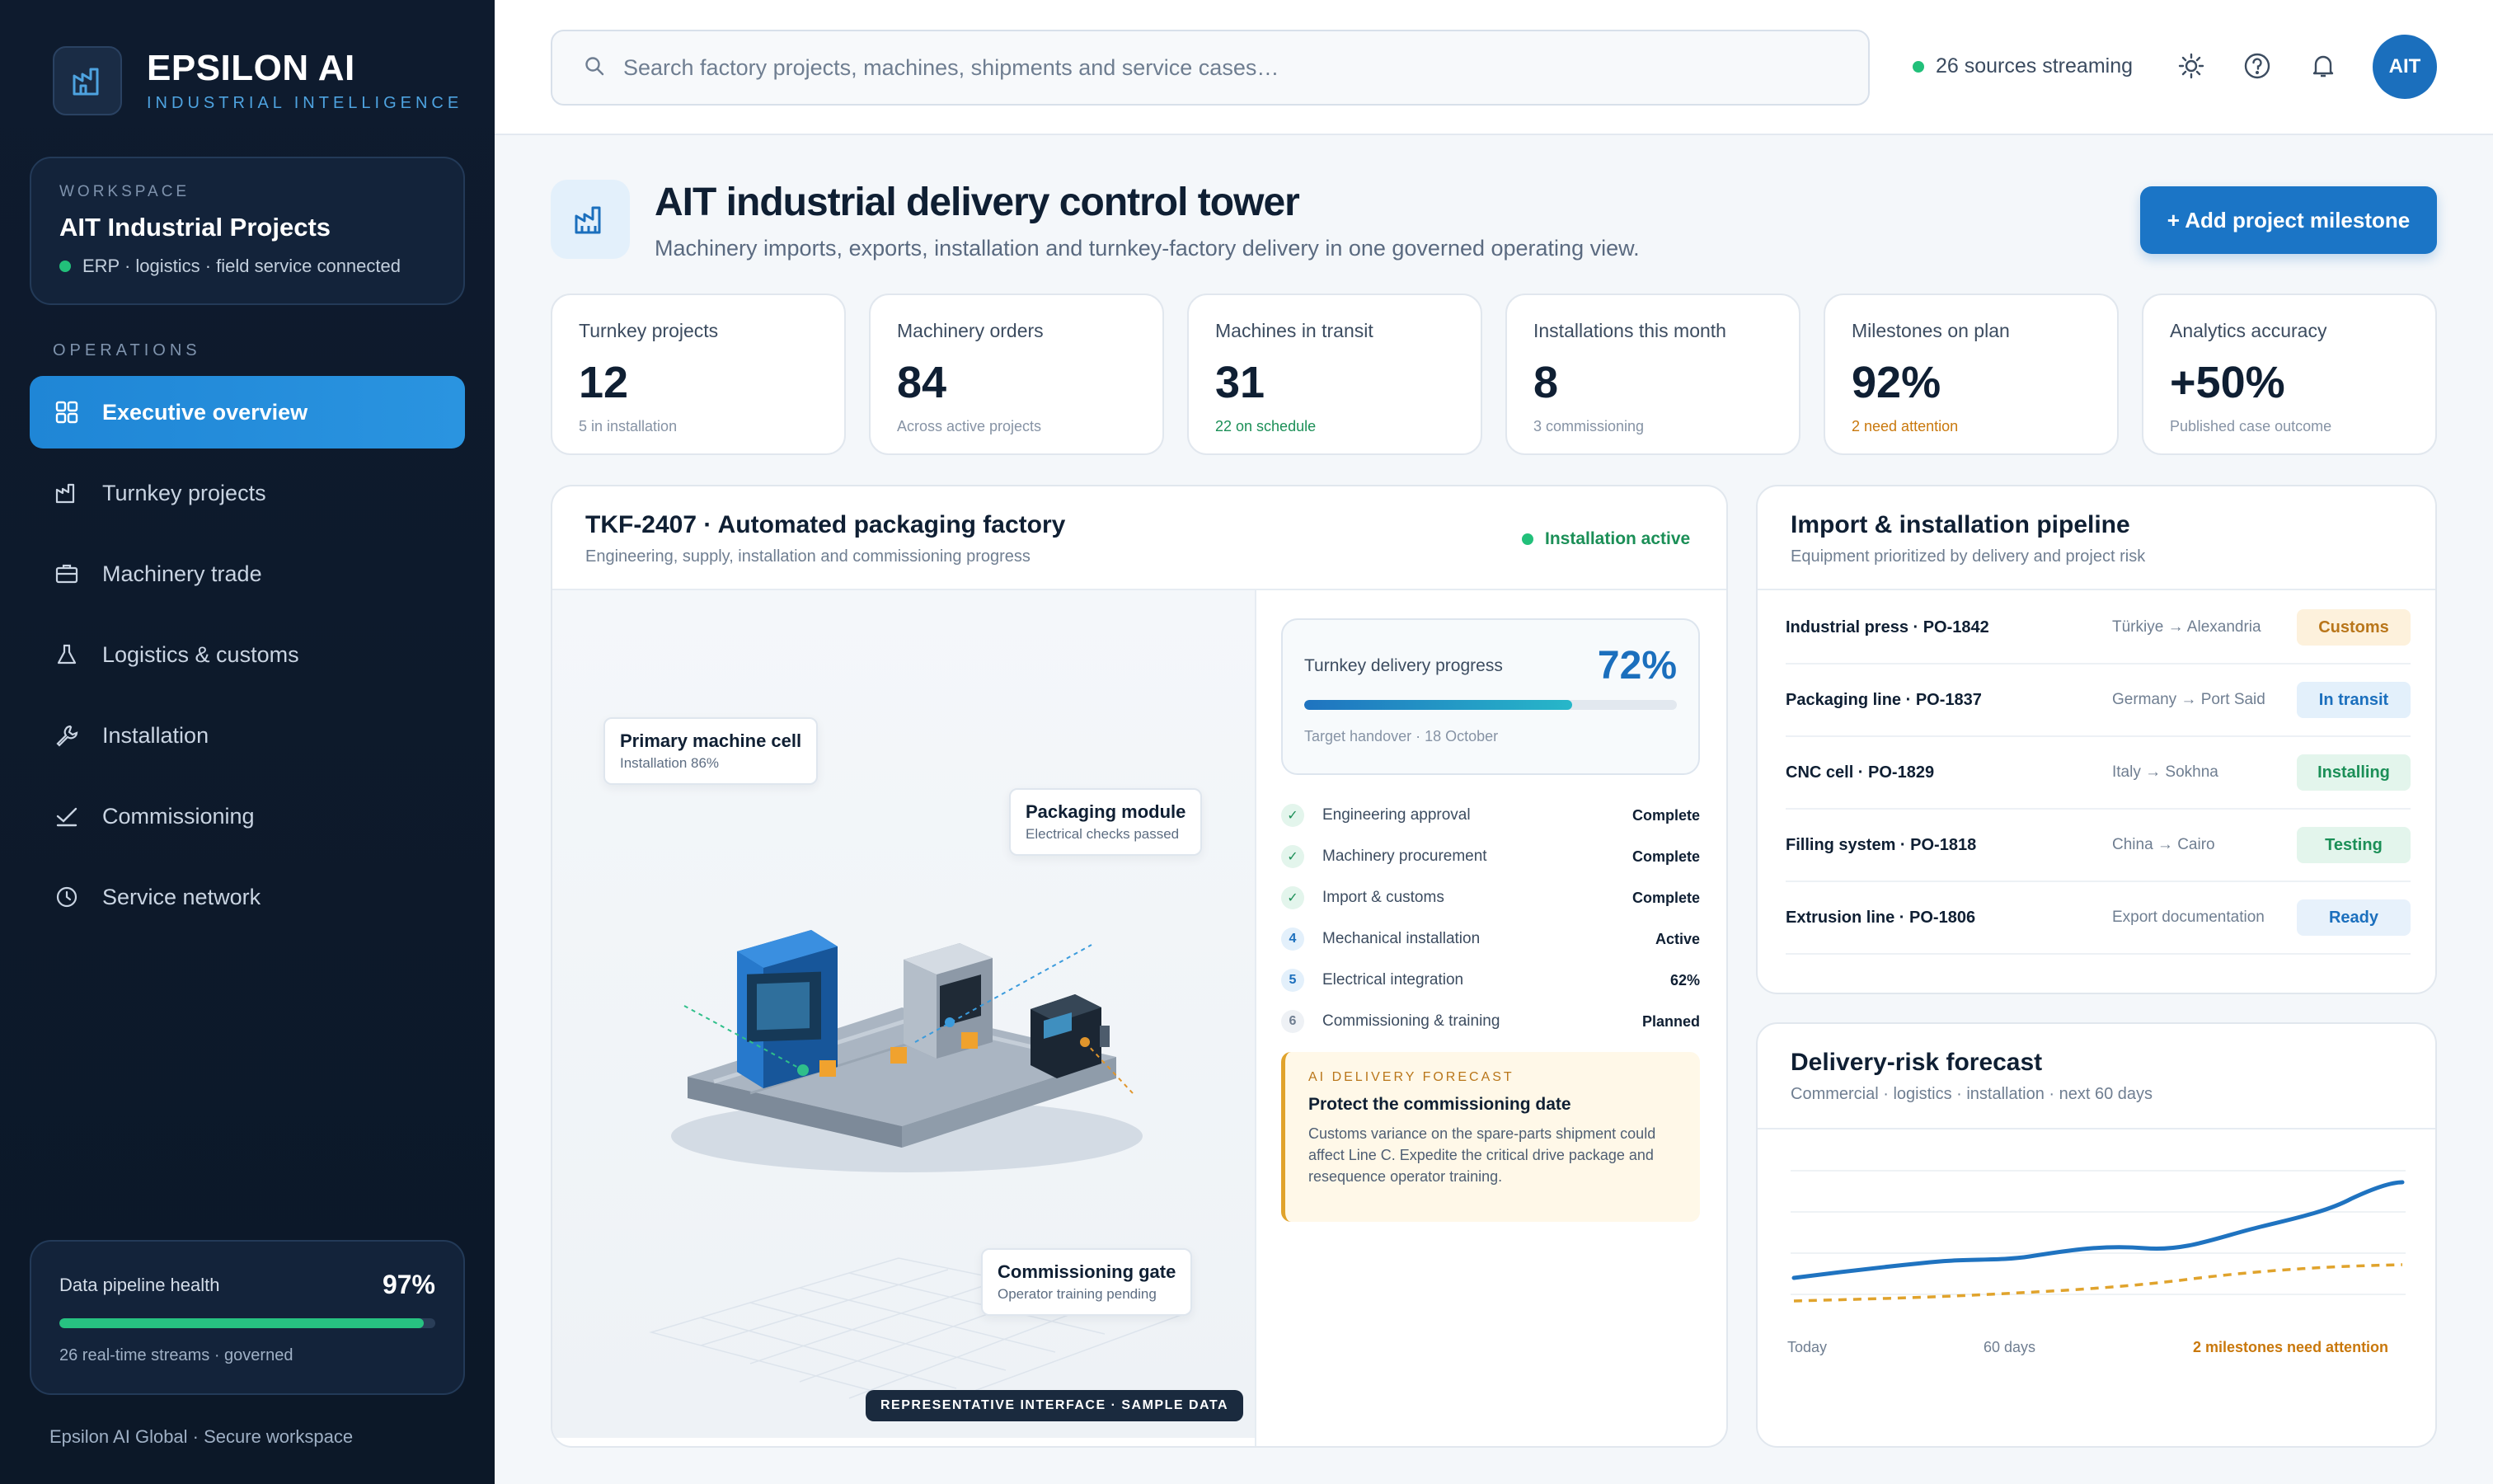 The image size is (2493, 1484). I want to click on axis-label-start: Today, so click(1807, 1347).